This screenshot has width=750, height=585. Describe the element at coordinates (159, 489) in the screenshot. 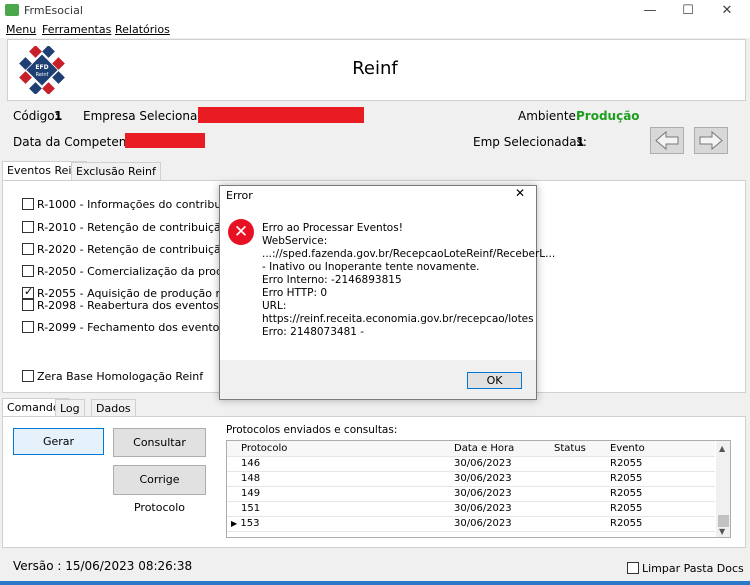

I see `corrige-protocolo-button: Corrige Protocolo` at that location.